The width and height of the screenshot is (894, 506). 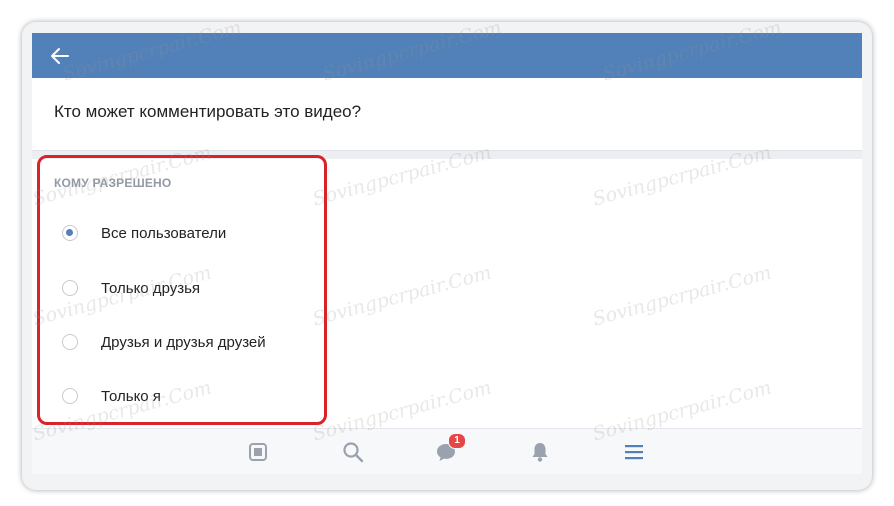 I want to click on bell-icon, so click(x=540, y=452).